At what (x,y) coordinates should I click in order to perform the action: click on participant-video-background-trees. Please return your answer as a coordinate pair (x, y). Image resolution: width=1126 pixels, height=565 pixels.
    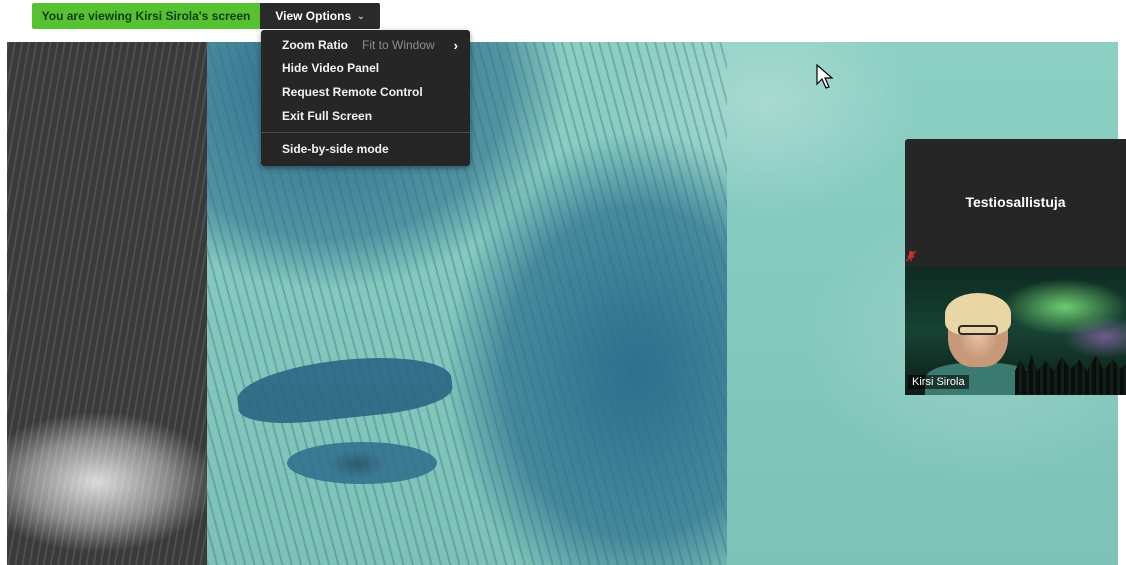
    Looking at the image, I should click on (1070, 375).